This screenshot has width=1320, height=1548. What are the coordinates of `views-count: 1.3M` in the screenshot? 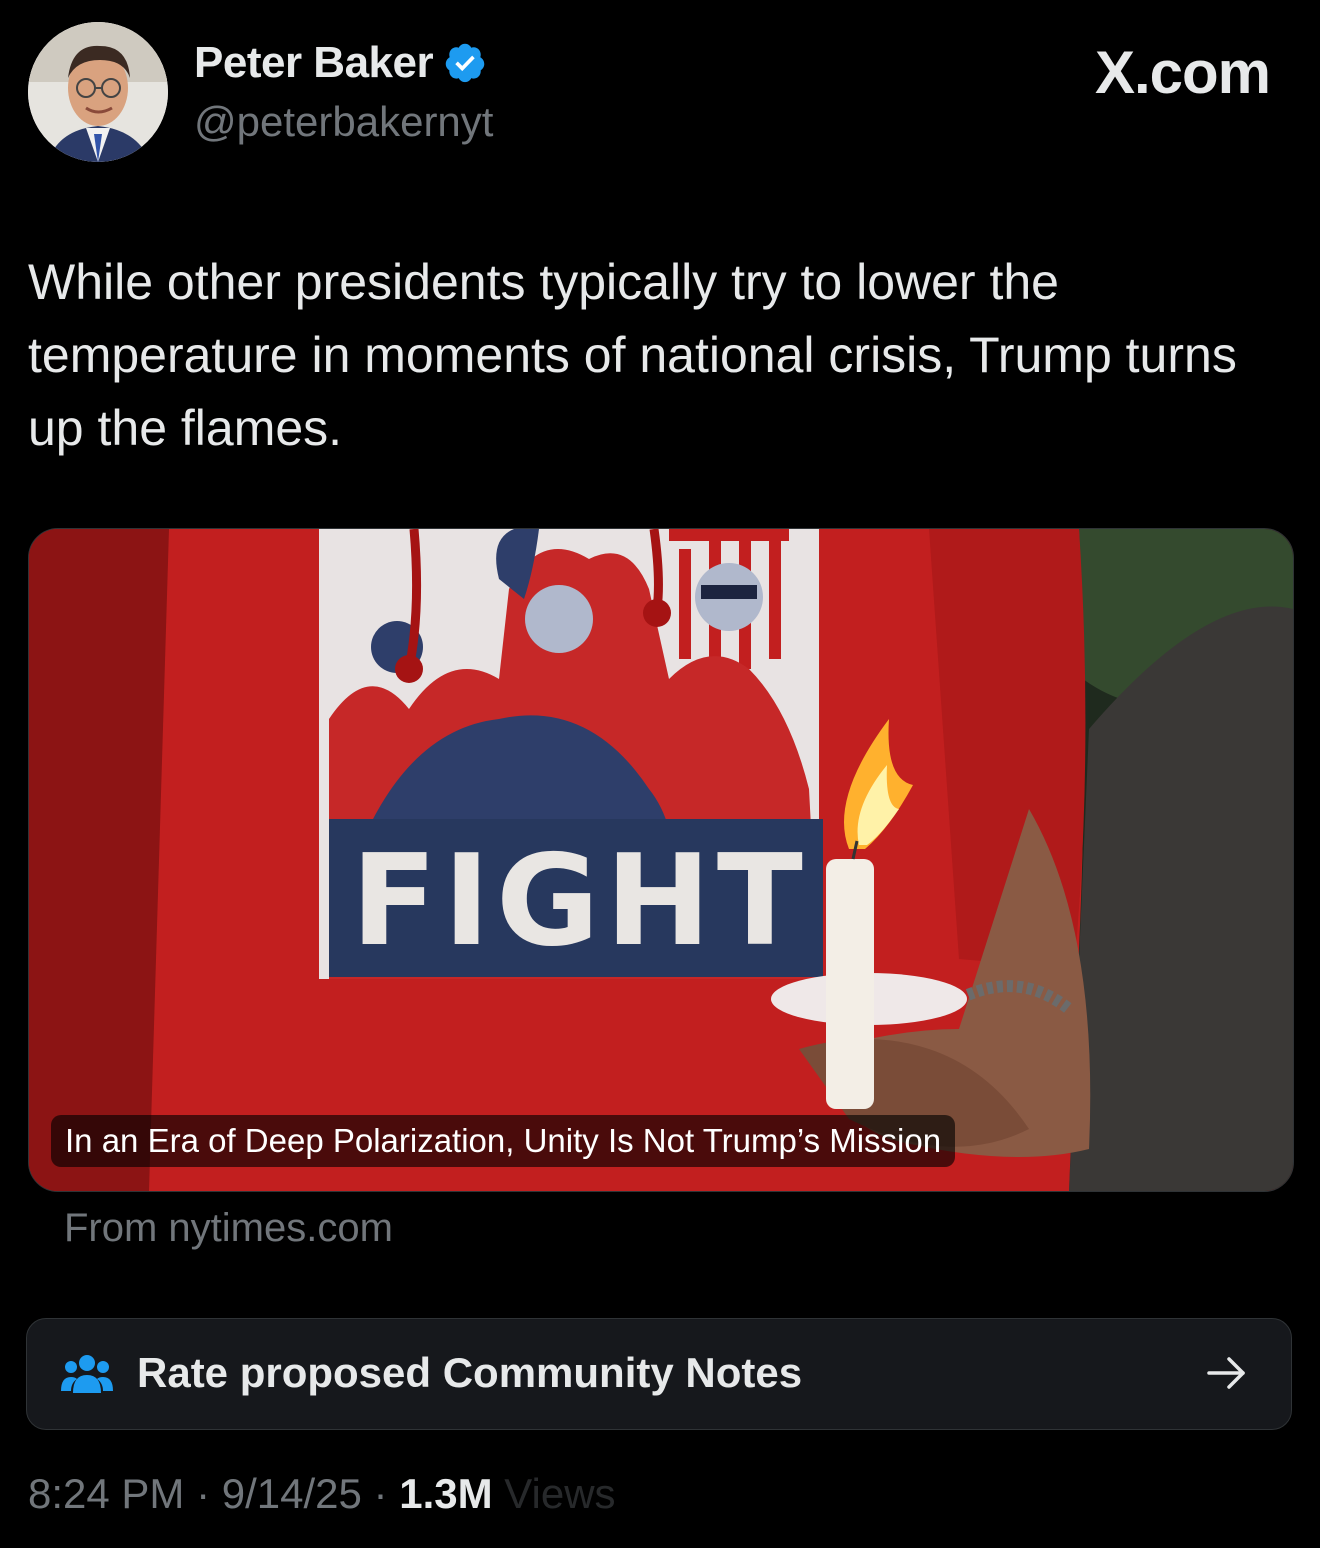 It's located at (446, 1493).